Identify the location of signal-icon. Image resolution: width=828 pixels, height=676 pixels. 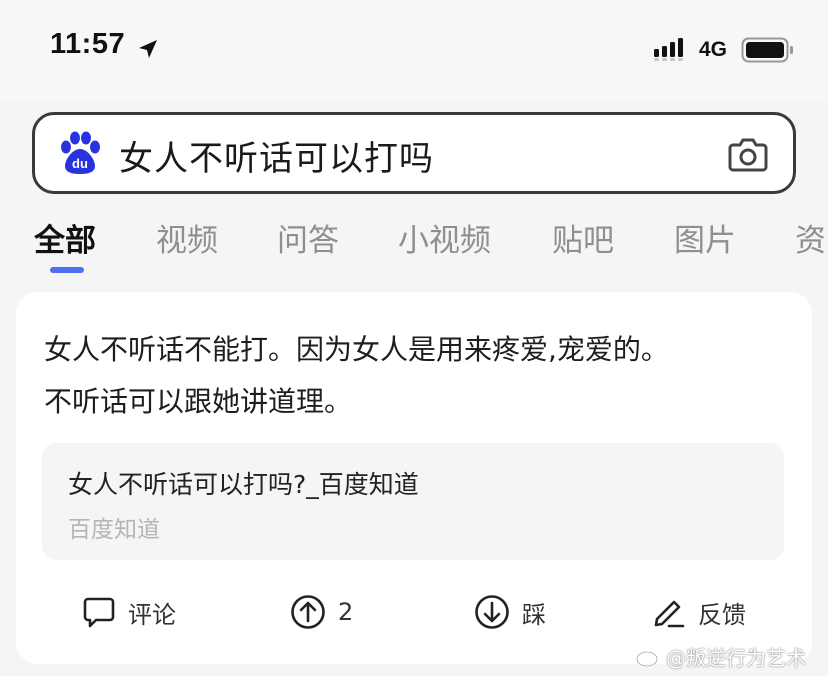
(671, 51).